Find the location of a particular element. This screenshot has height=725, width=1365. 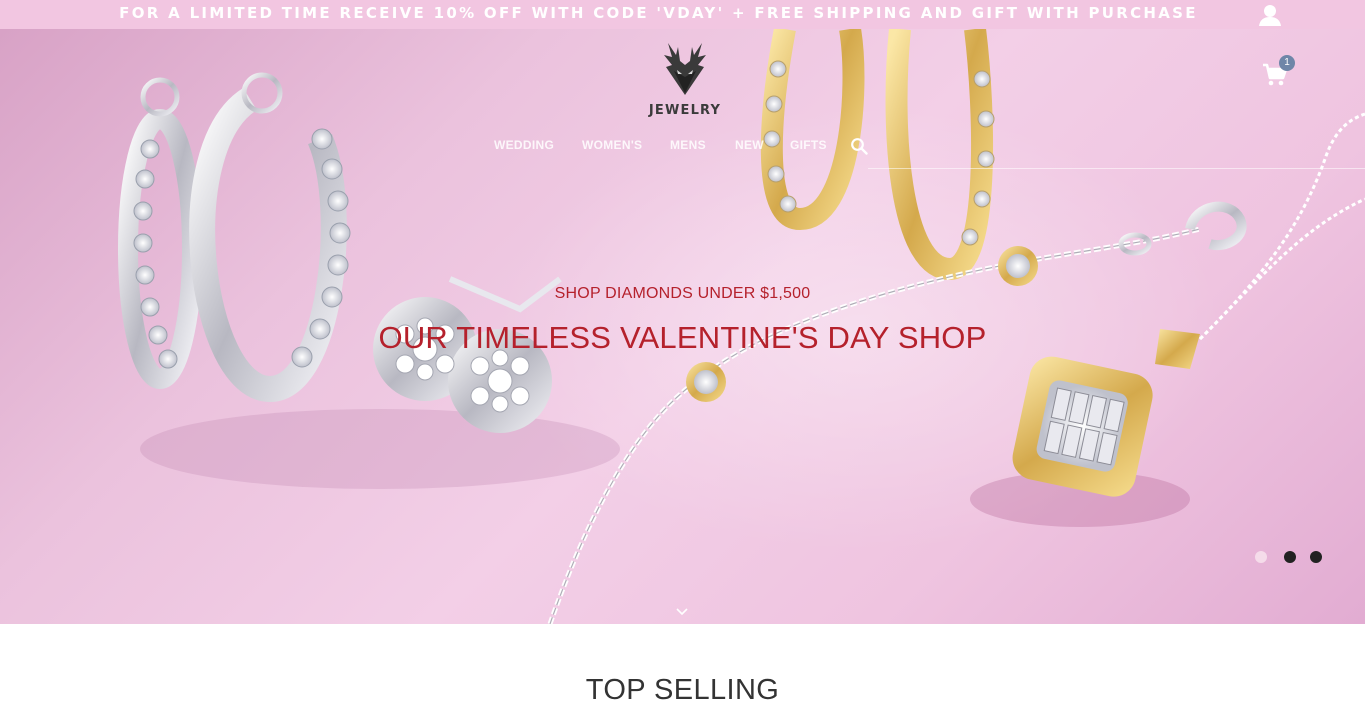

cart-count-badge: 1 is located at coordinates (1287, 63).